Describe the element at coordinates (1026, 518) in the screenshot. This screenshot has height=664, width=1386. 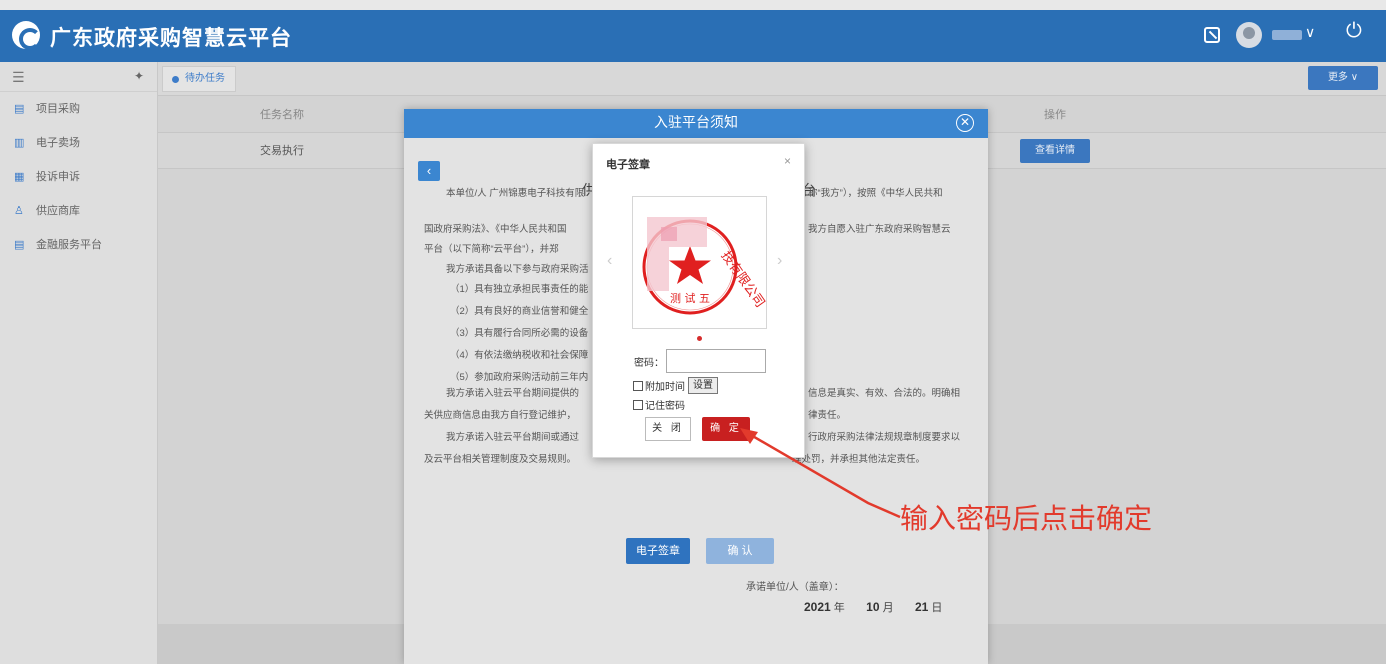
I see `annotation-text: 输入密码后点击确定` at that location.